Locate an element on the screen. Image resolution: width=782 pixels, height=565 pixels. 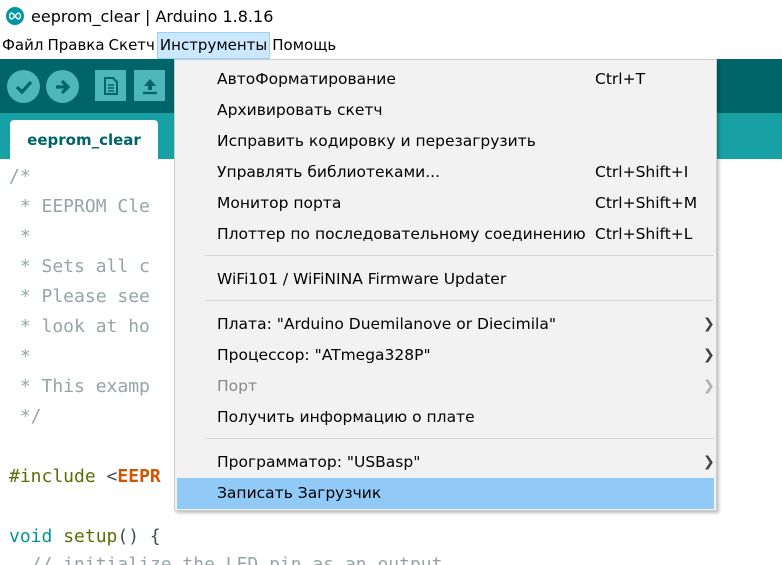
setup-signature: () { is located at coordinates (139, 536).